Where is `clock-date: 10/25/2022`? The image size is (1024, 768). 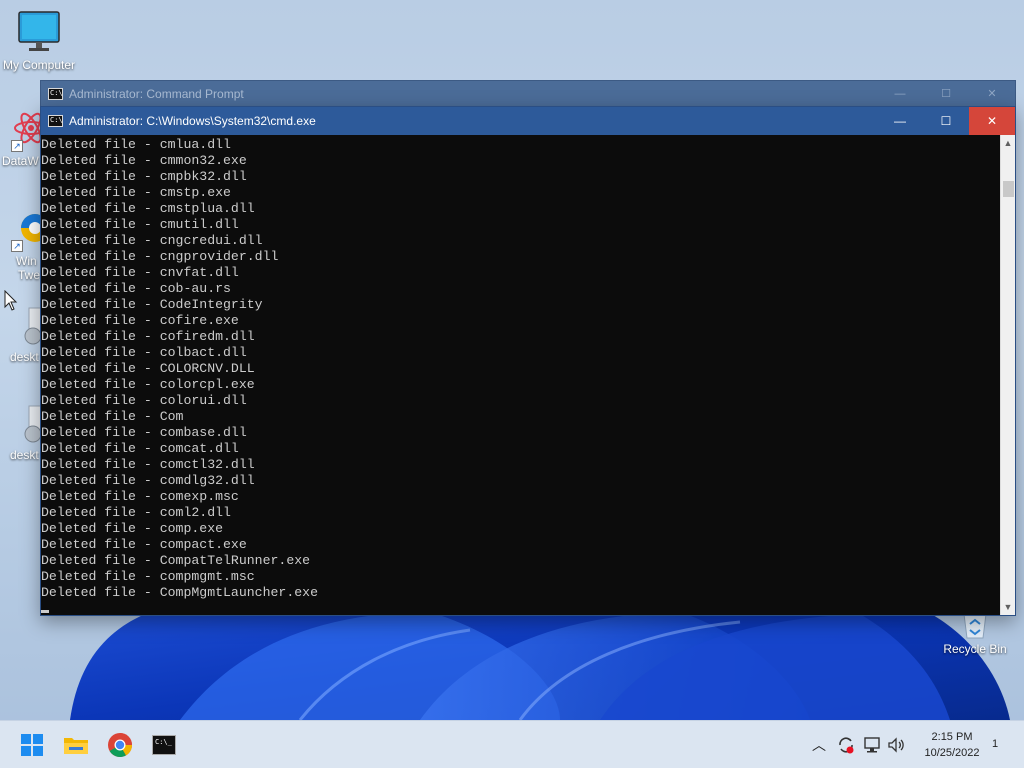 clock-date: 10/25/2022 is located at coordinates (952, 753).